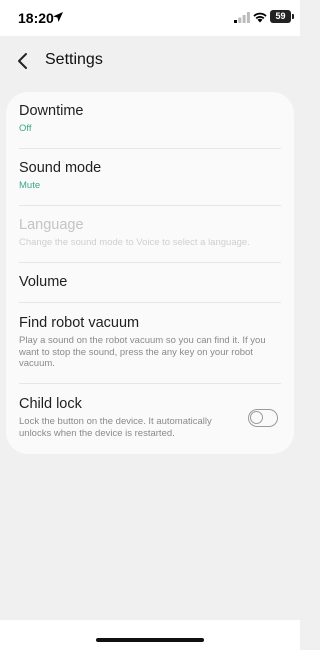  I want to click on setting-sound-mode-title: Sound mode, so click(60, 168).